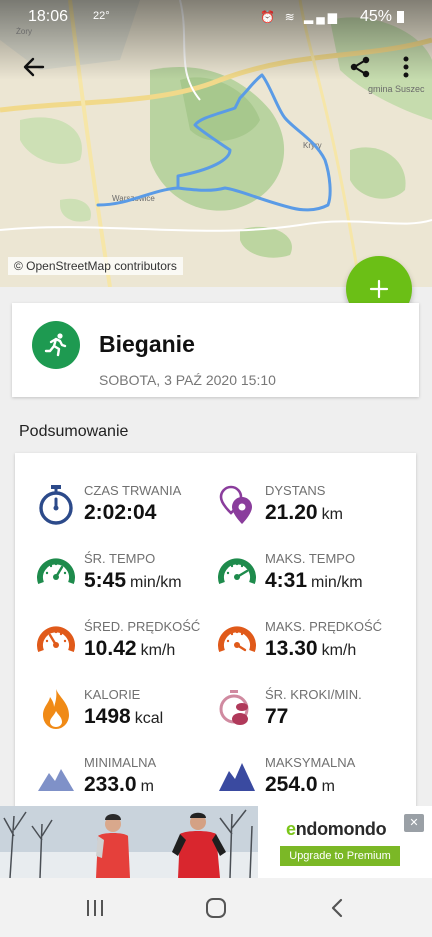 Image resolution: width=432 pixels, height=937 pixels. I want to click on ad-banner: endomondo Upgrade to Premium ✕, so click(216, 842).